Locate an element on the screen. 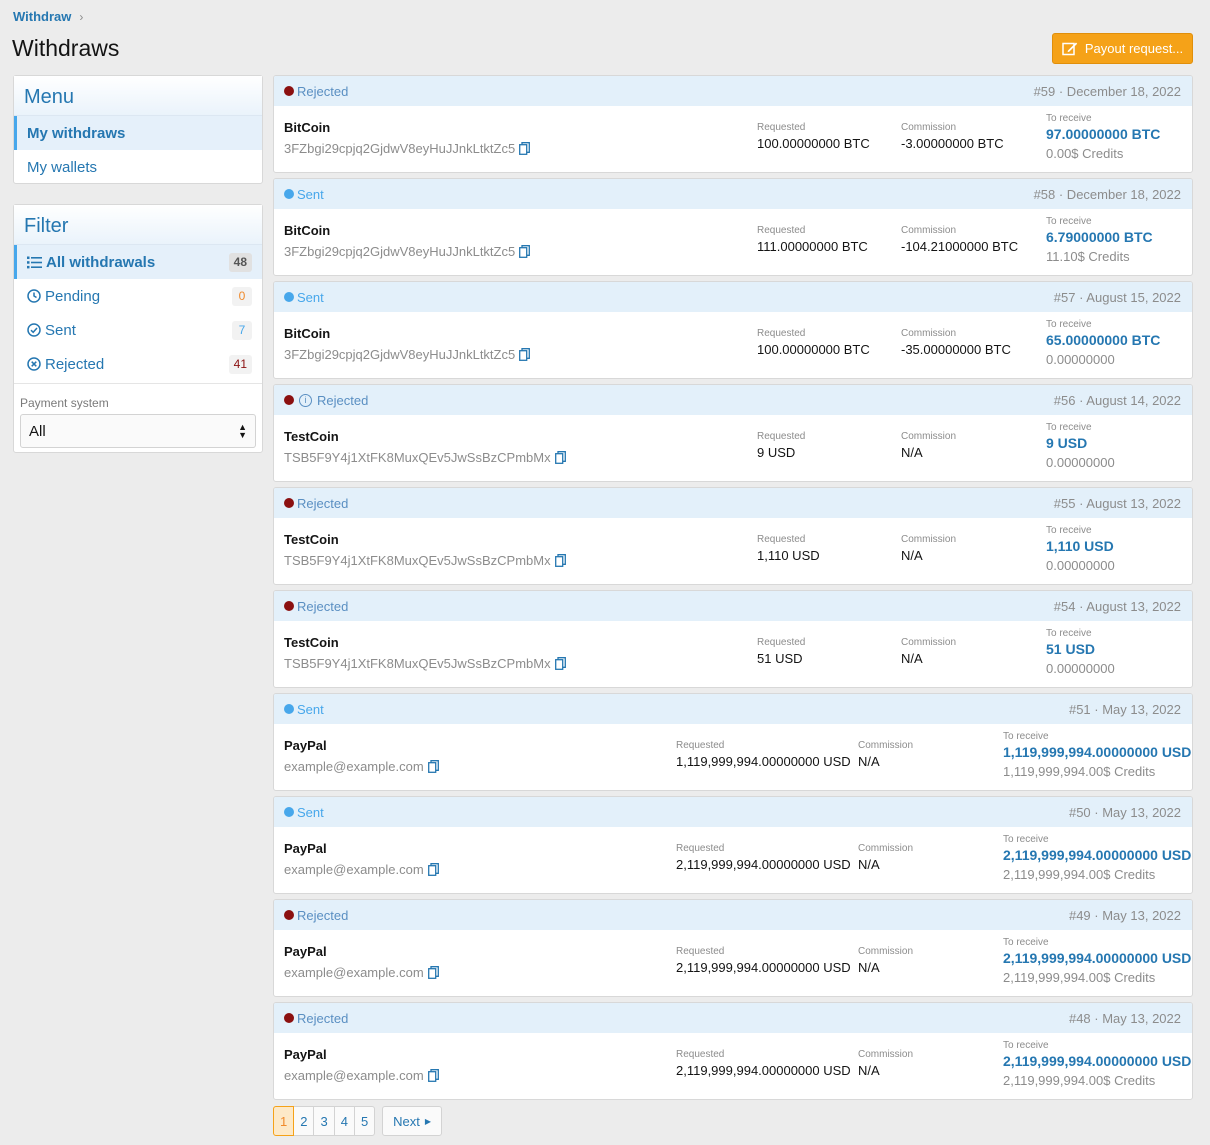  receive-credits: 11.10$ Credits is located at coordinates (1088, 256).